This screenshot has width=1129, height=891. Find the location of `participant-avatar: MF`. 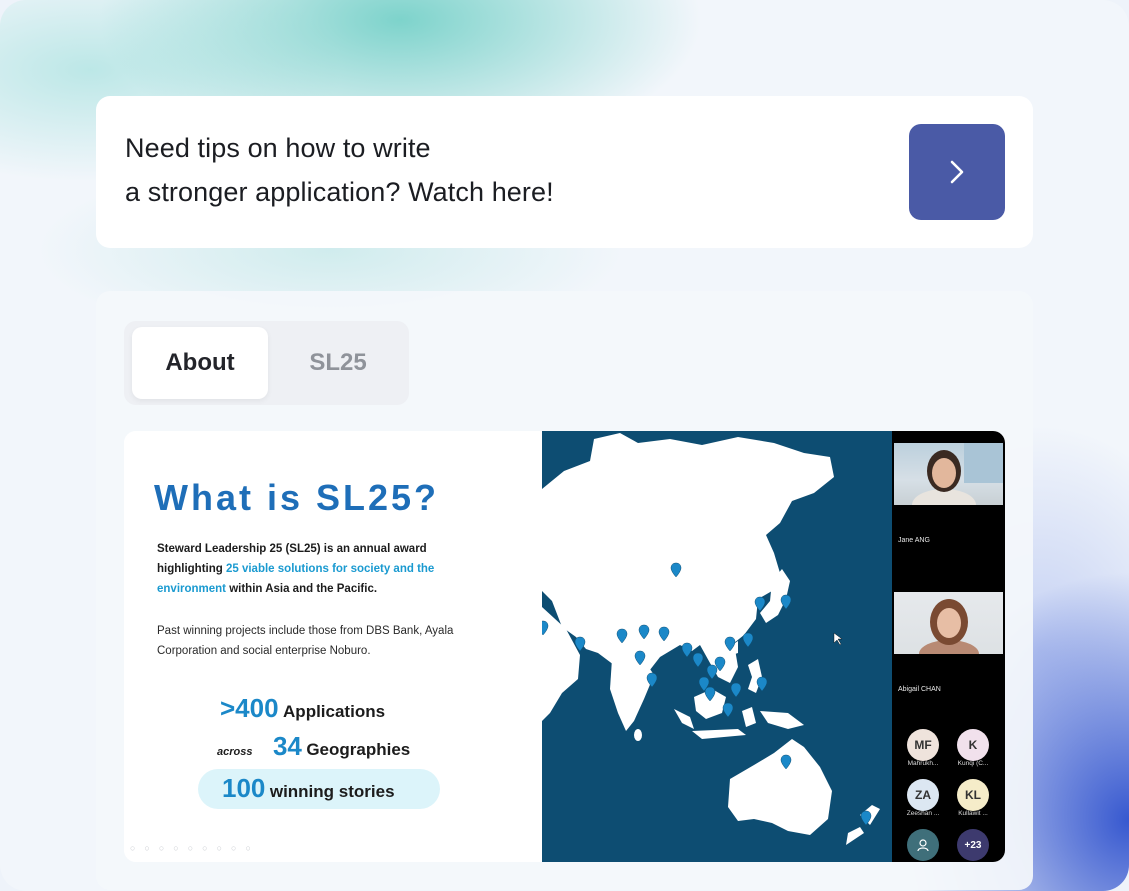

participant-avatar: MF is located at coordinates (923, 745).